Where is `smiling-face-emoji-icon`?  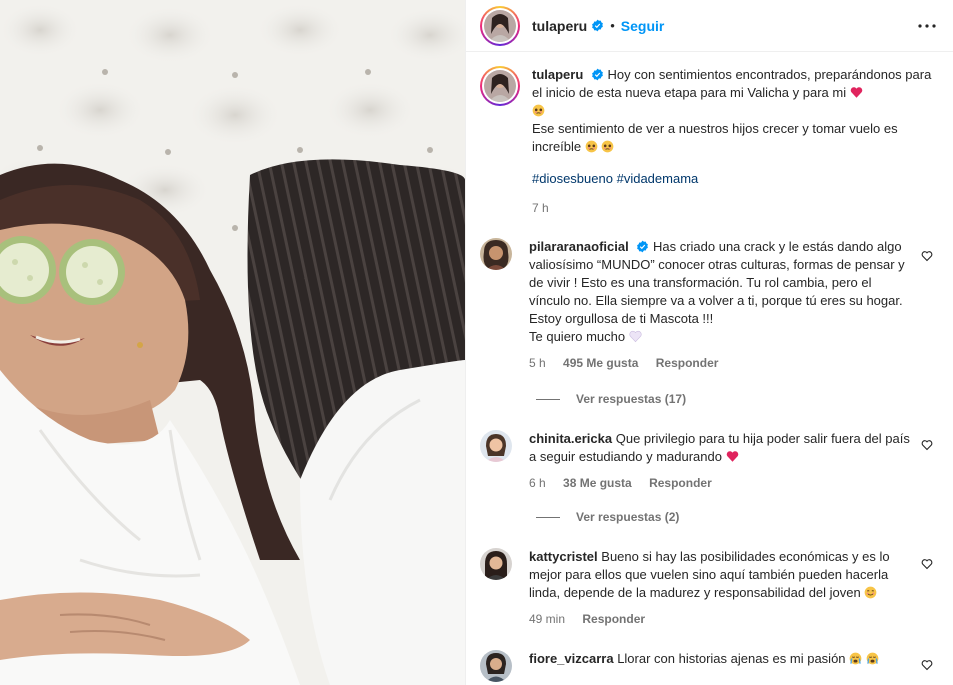
smiling-face-emoji-icon is located at coordinates (871, 592).